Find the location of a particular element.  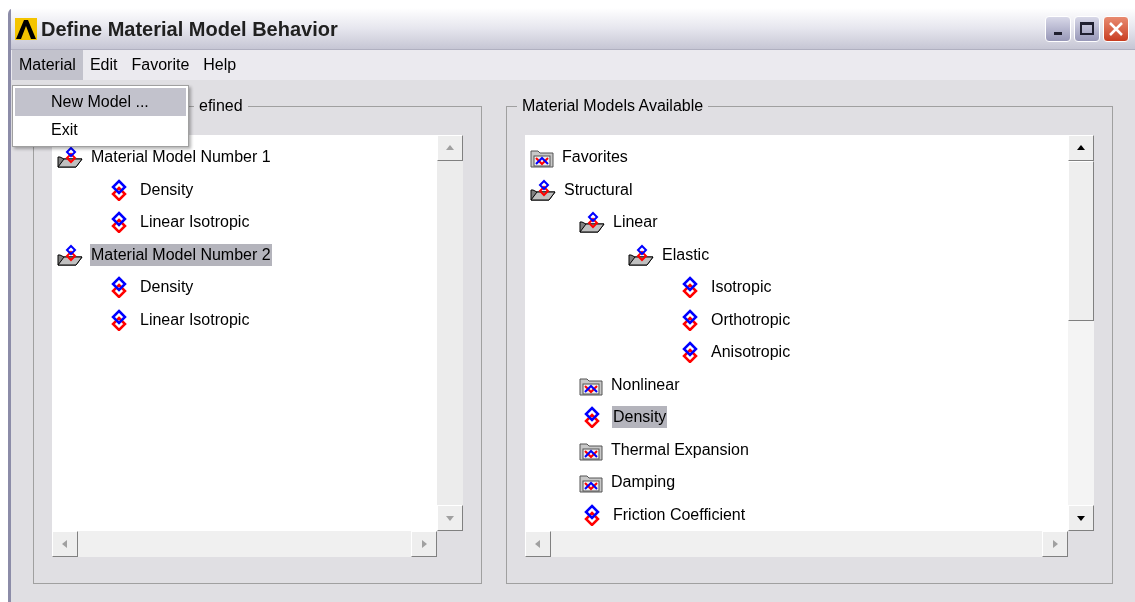

tree-item: Thermal Expansion is located at coordinates (680, 449).